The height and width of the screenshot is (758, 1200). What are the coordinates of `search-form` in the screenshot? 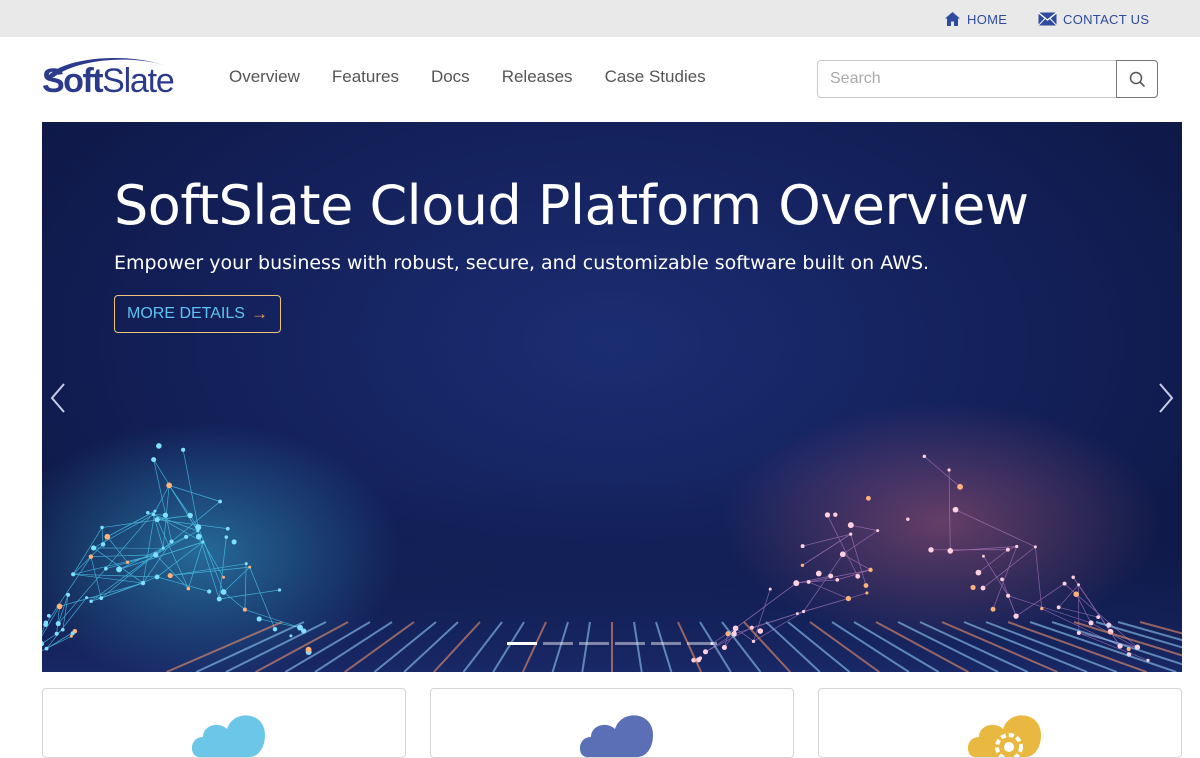 It's located at (987, 79).